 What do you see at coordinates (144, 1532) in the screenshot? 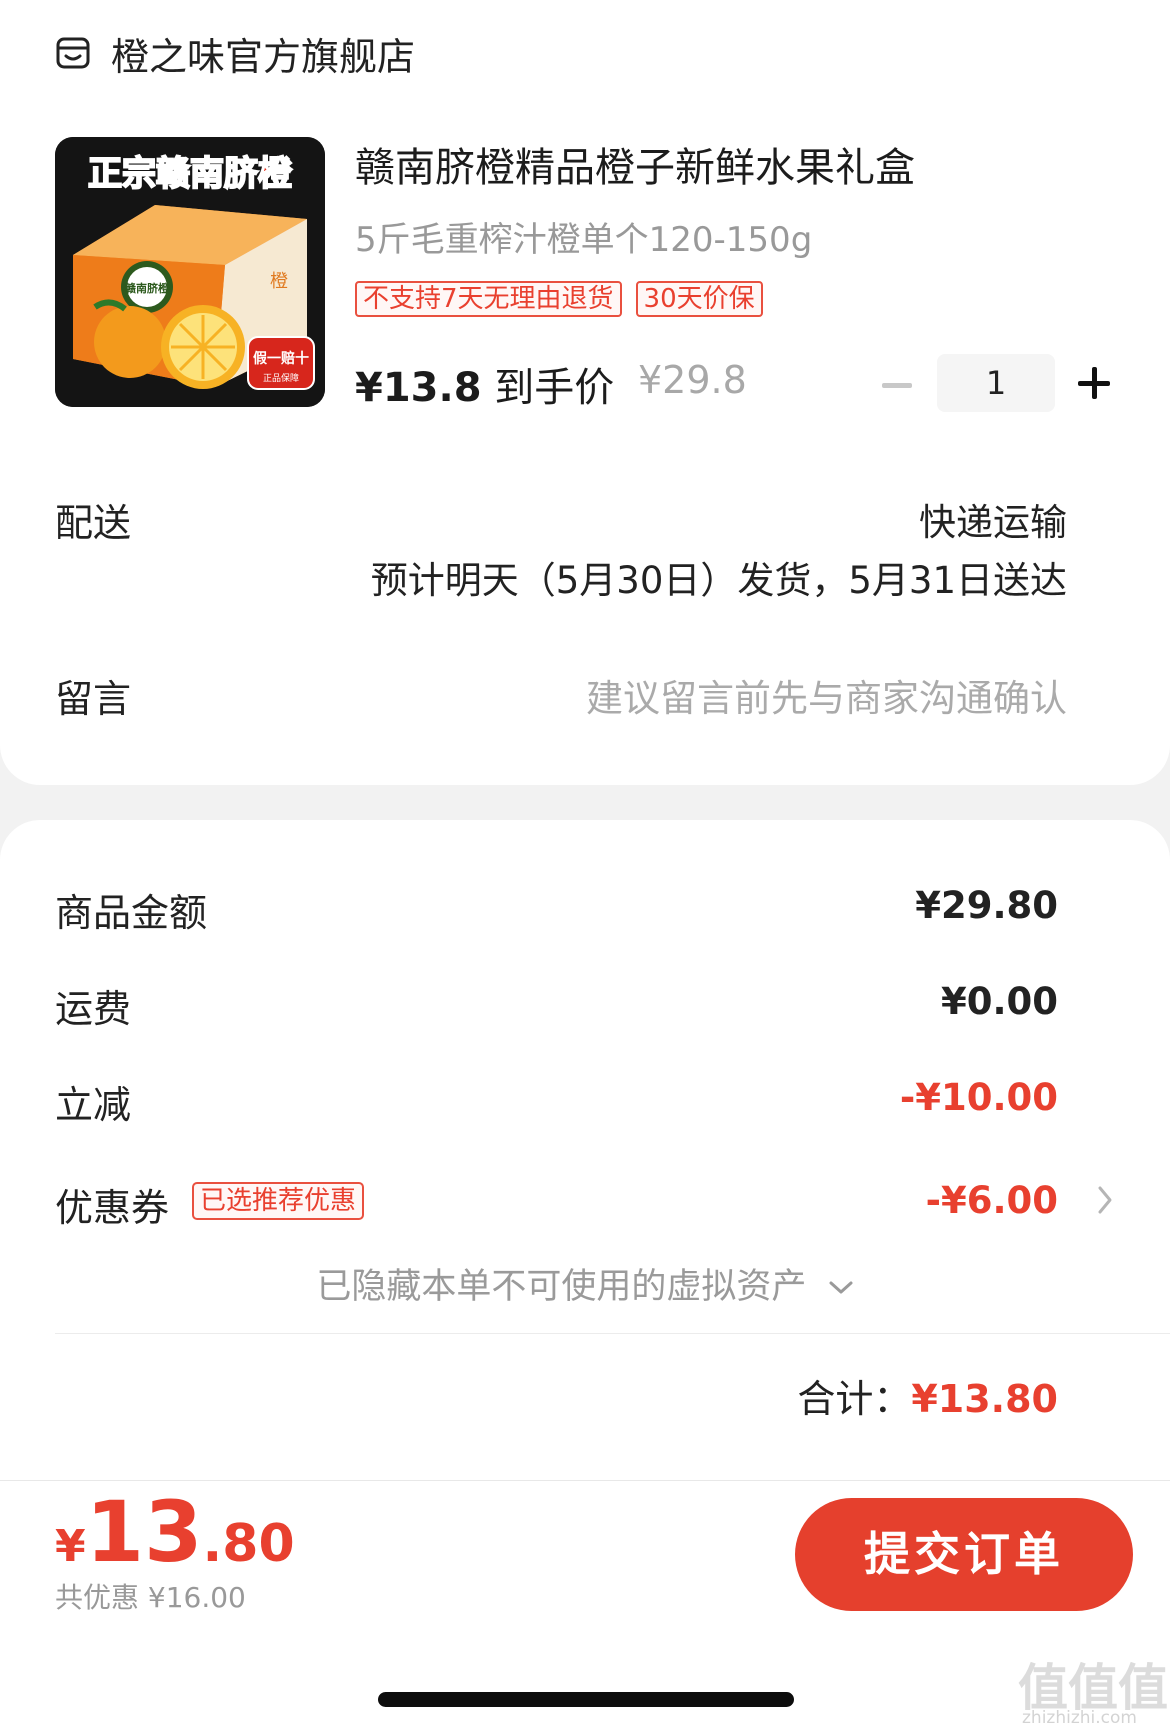
I see `pay-integer: 13` at bounding box center [144, 1532].